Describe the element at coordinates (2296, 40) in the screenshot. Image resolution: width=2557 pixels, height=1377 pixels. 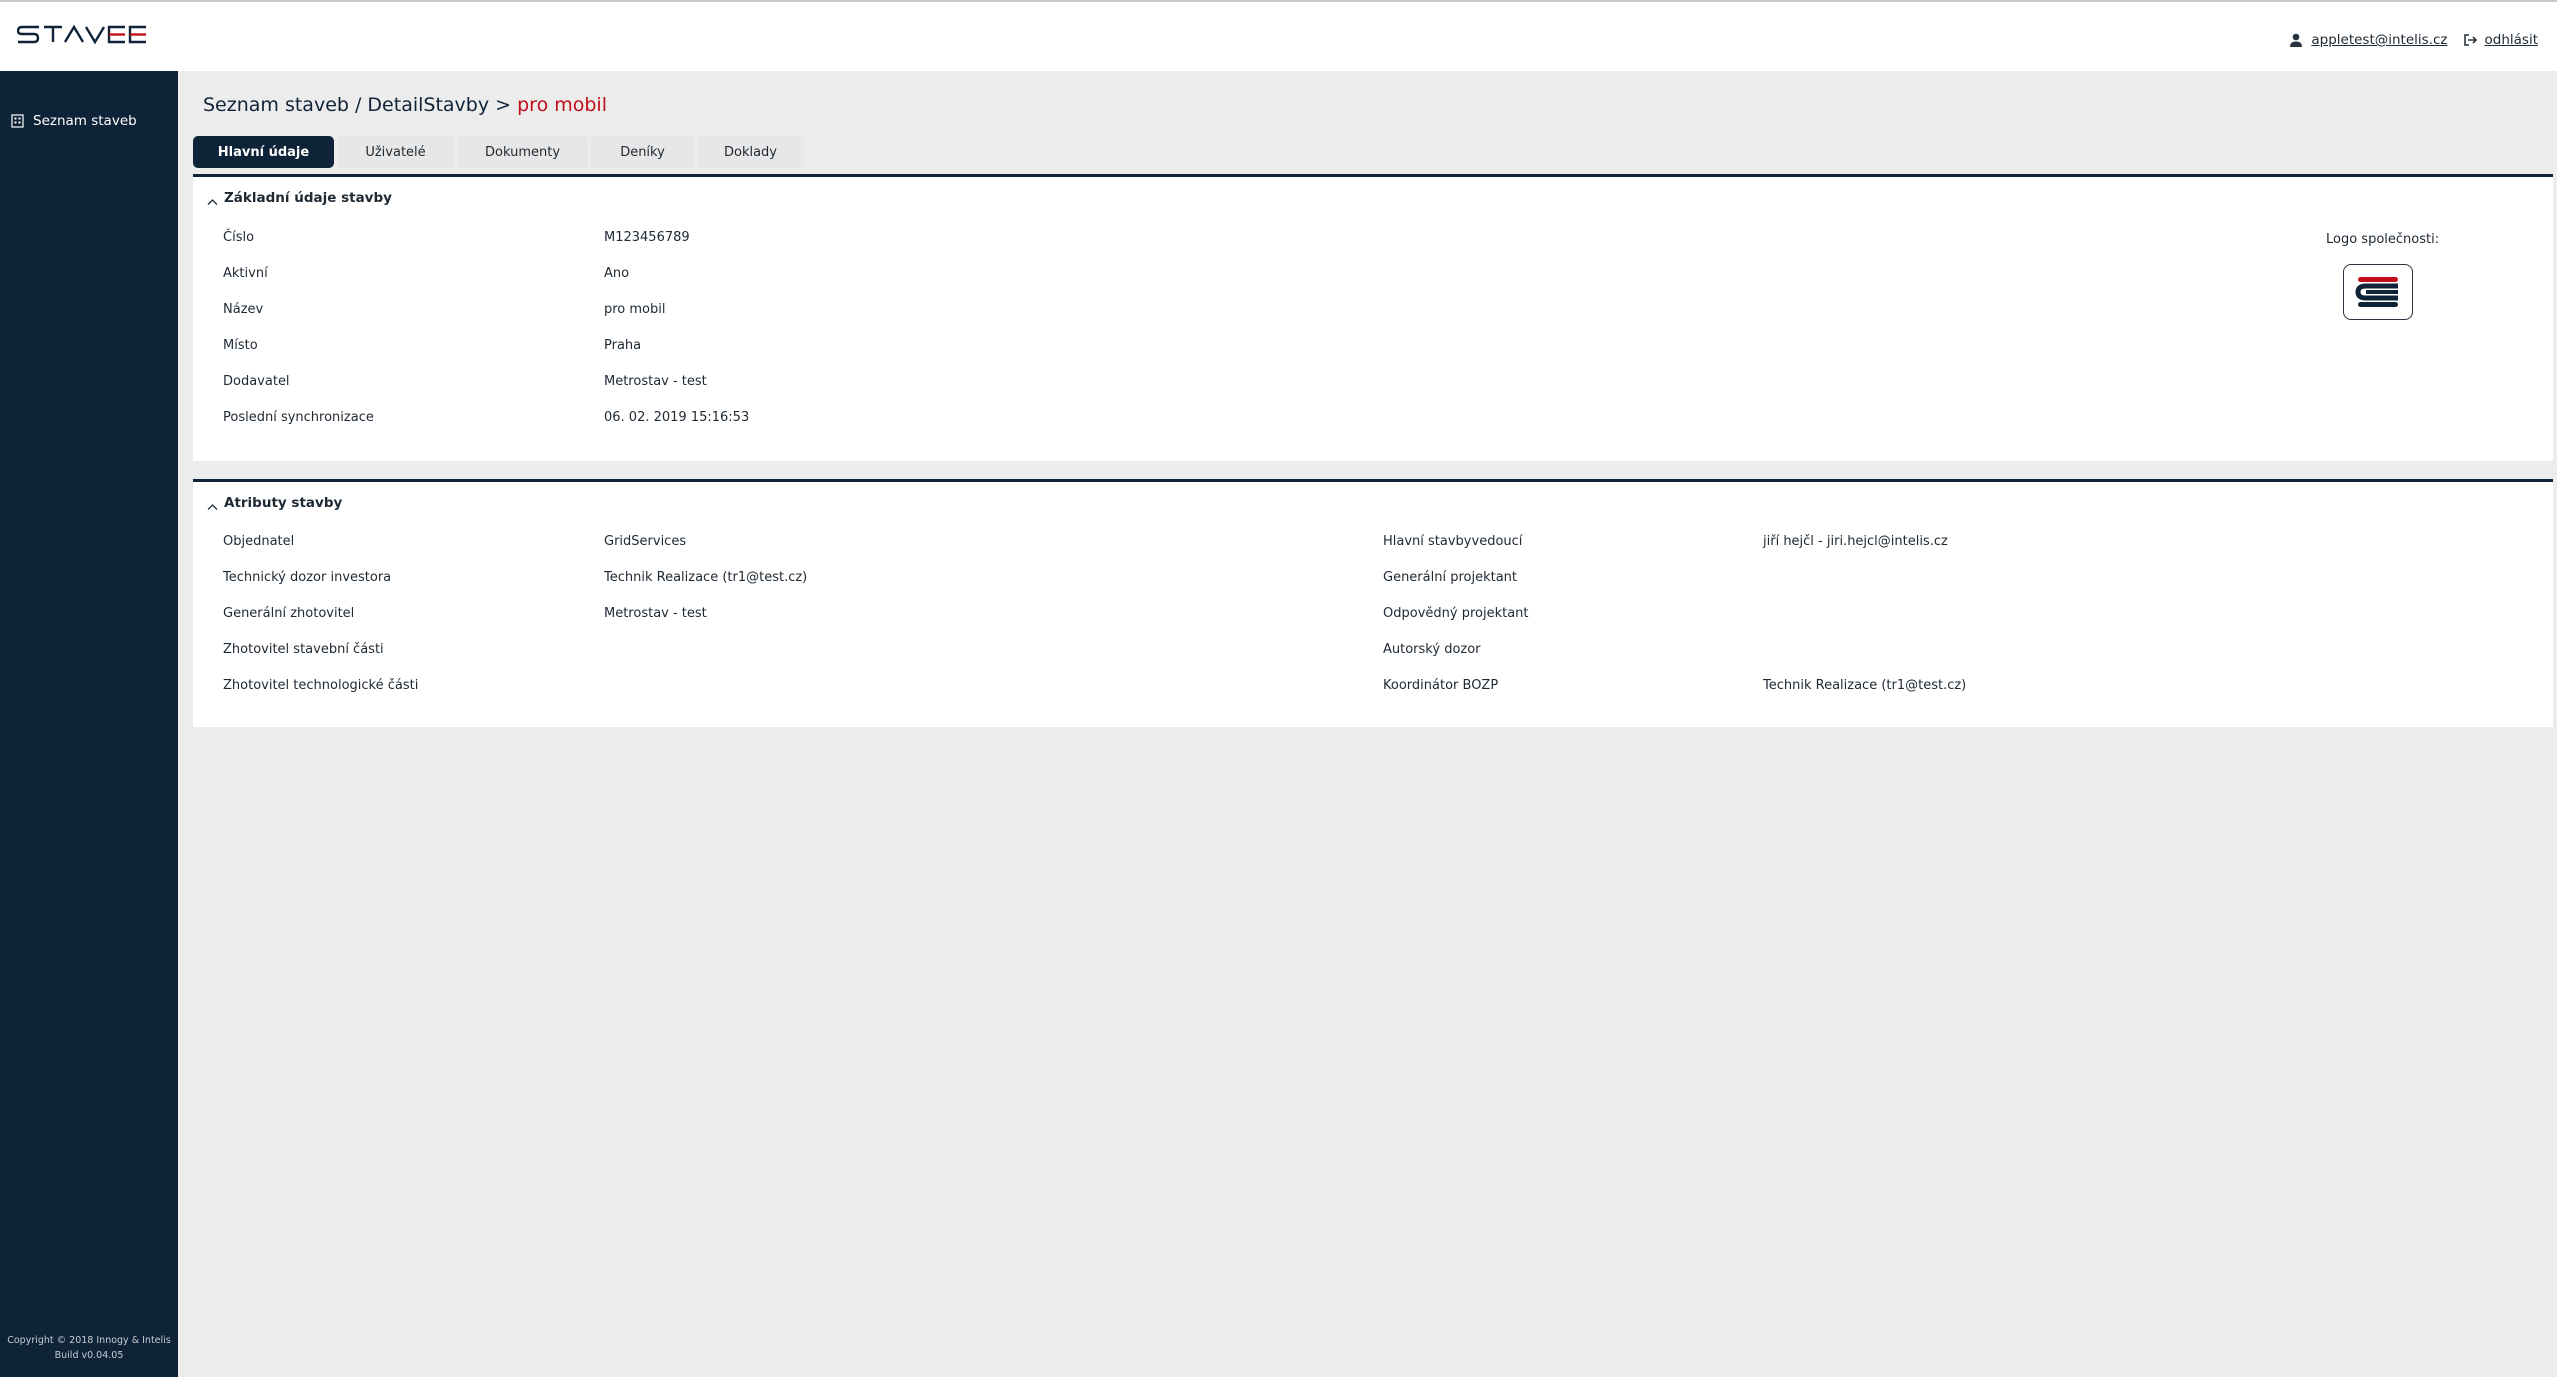
I see `user-icon` at that location.